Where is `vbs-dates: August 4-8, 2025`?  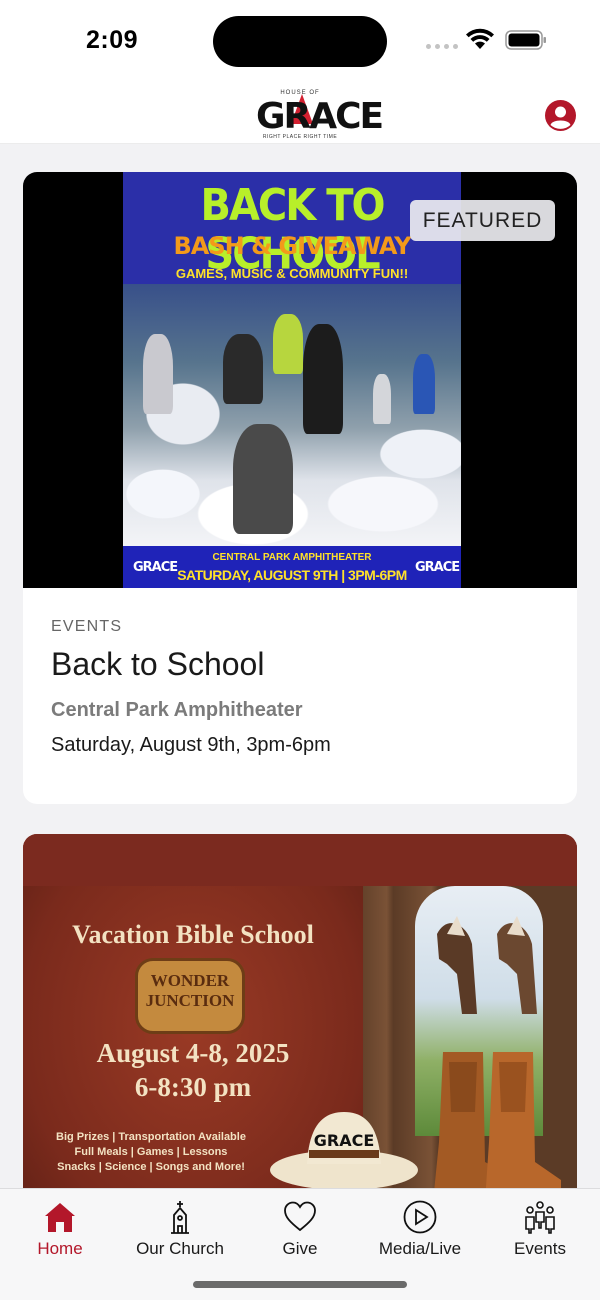 vbs-dates: August 4-8, 2025 is located at coordinates (193, 1053).